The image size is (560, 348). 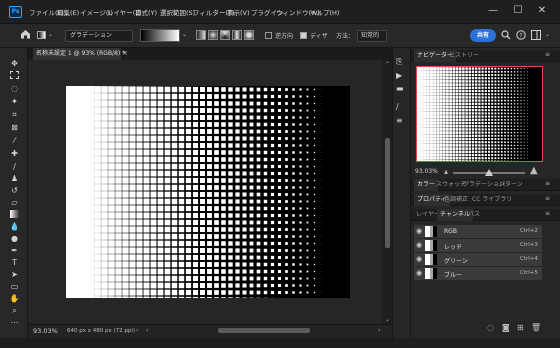 What do you see at coordinates (324, 12) in the screenshot?
I see `menu-help: ヘルプ(H)` at bounding box center [324, 12].